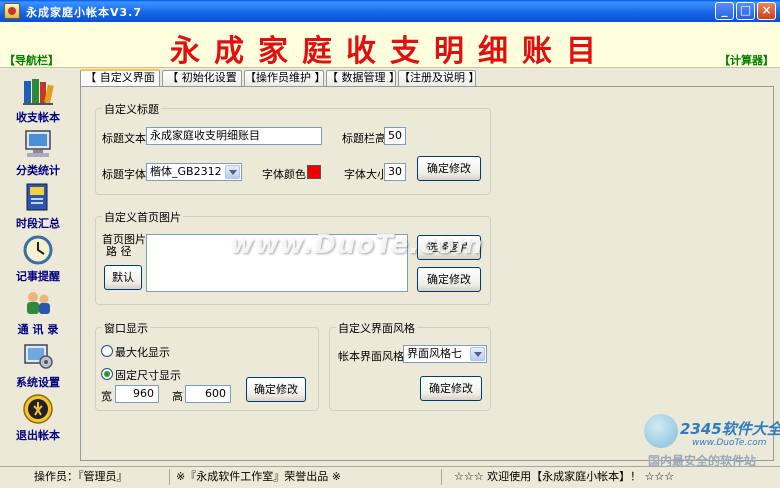  I want to click on width-input: 960, so click(137, 394).